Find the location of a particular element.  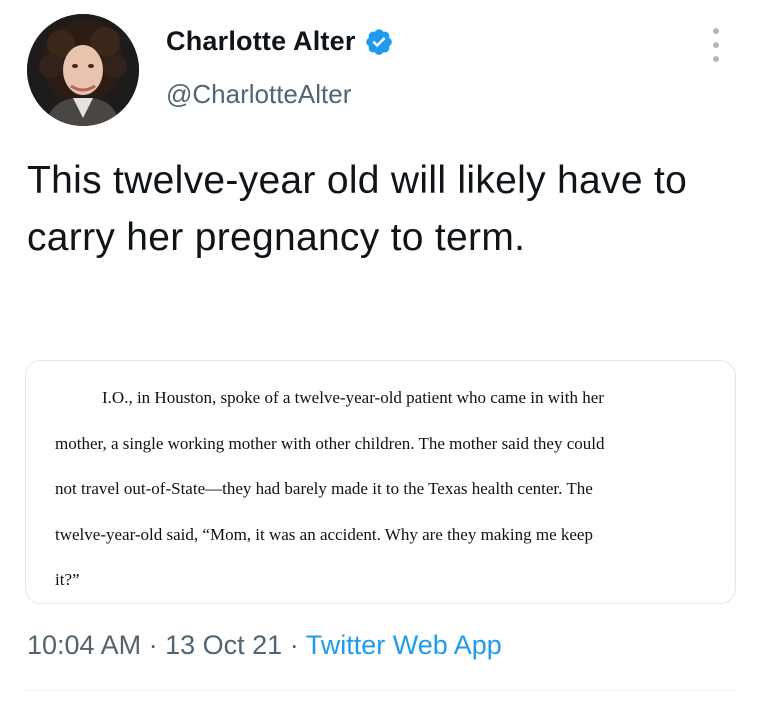

tweet-time: 10:04 AM is located at coordinates (84, 645).